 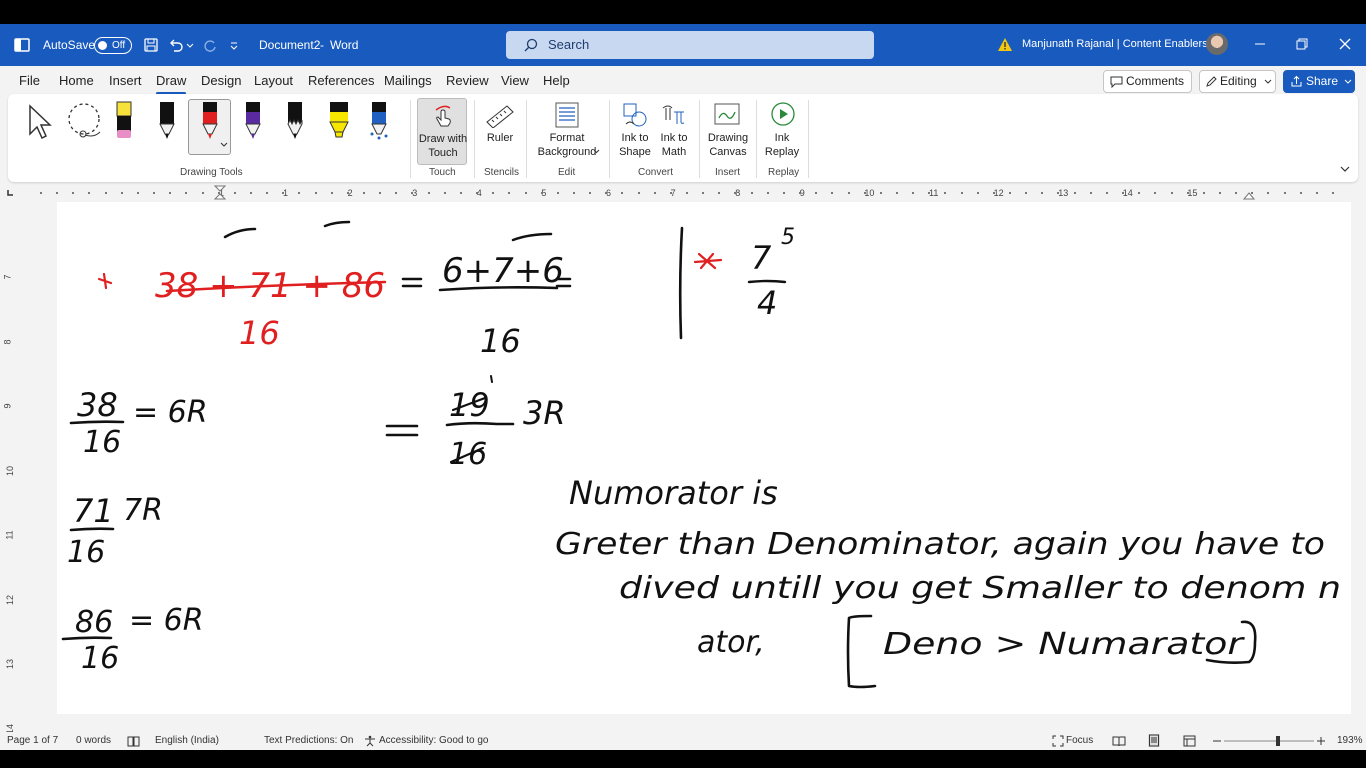 I want to click on ruler-icon, so click(x=500, y=116).